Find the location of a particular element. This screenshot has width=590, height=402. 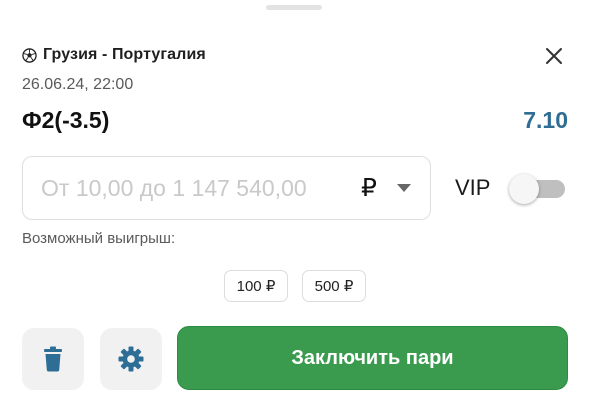

chevron-down-icon is located at coordinates (404, 188).